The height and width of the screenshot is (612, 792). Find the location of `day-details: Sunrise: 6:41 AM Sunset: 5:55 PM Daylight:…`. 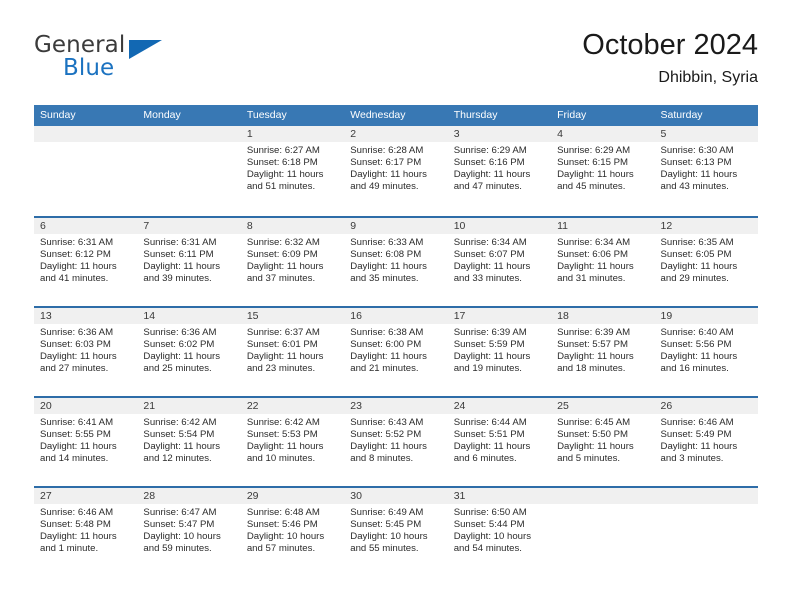

day-details: Sunrise: 6:41 AM Sunset: 5:55 PM Daylight:… is located at coordinates (85, 439).